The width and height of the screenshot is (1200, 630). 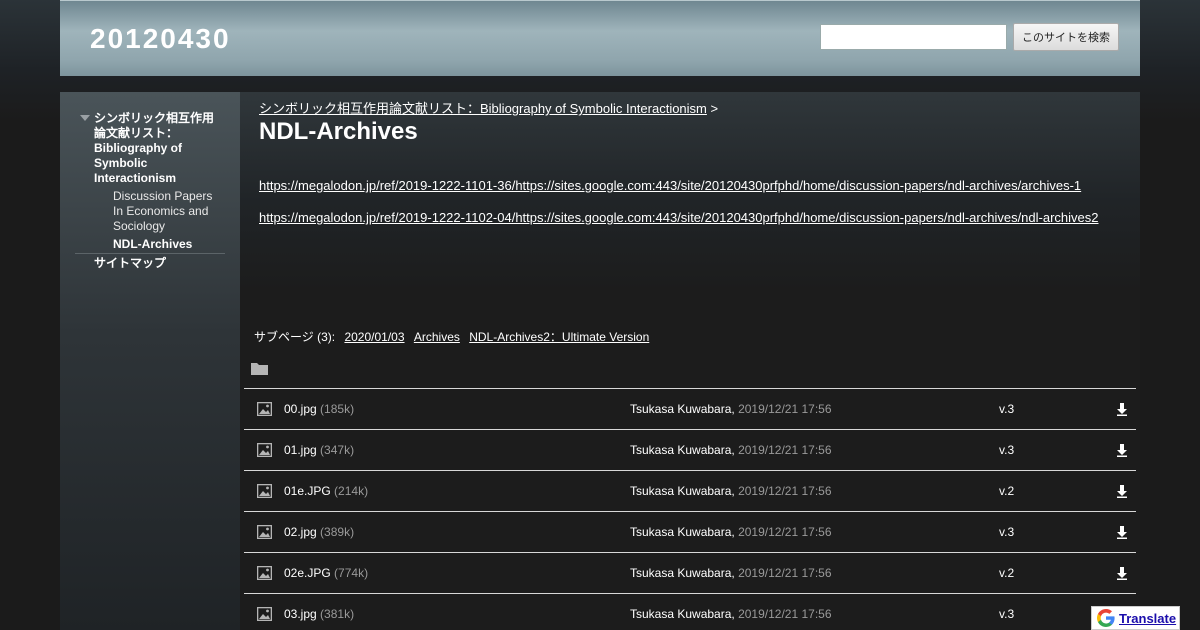 I want to click on sidebar-item-ndl-archives: NDL-Archives, so click(x=152, y=244).